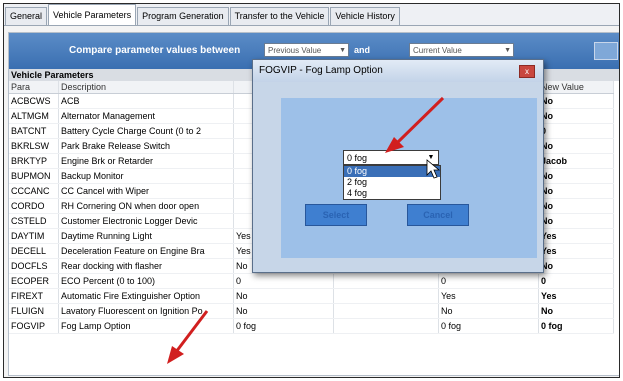 This screenshot has width=623, height=381. I want to click on cell-new-value: 0 fog, so click(576, 326).